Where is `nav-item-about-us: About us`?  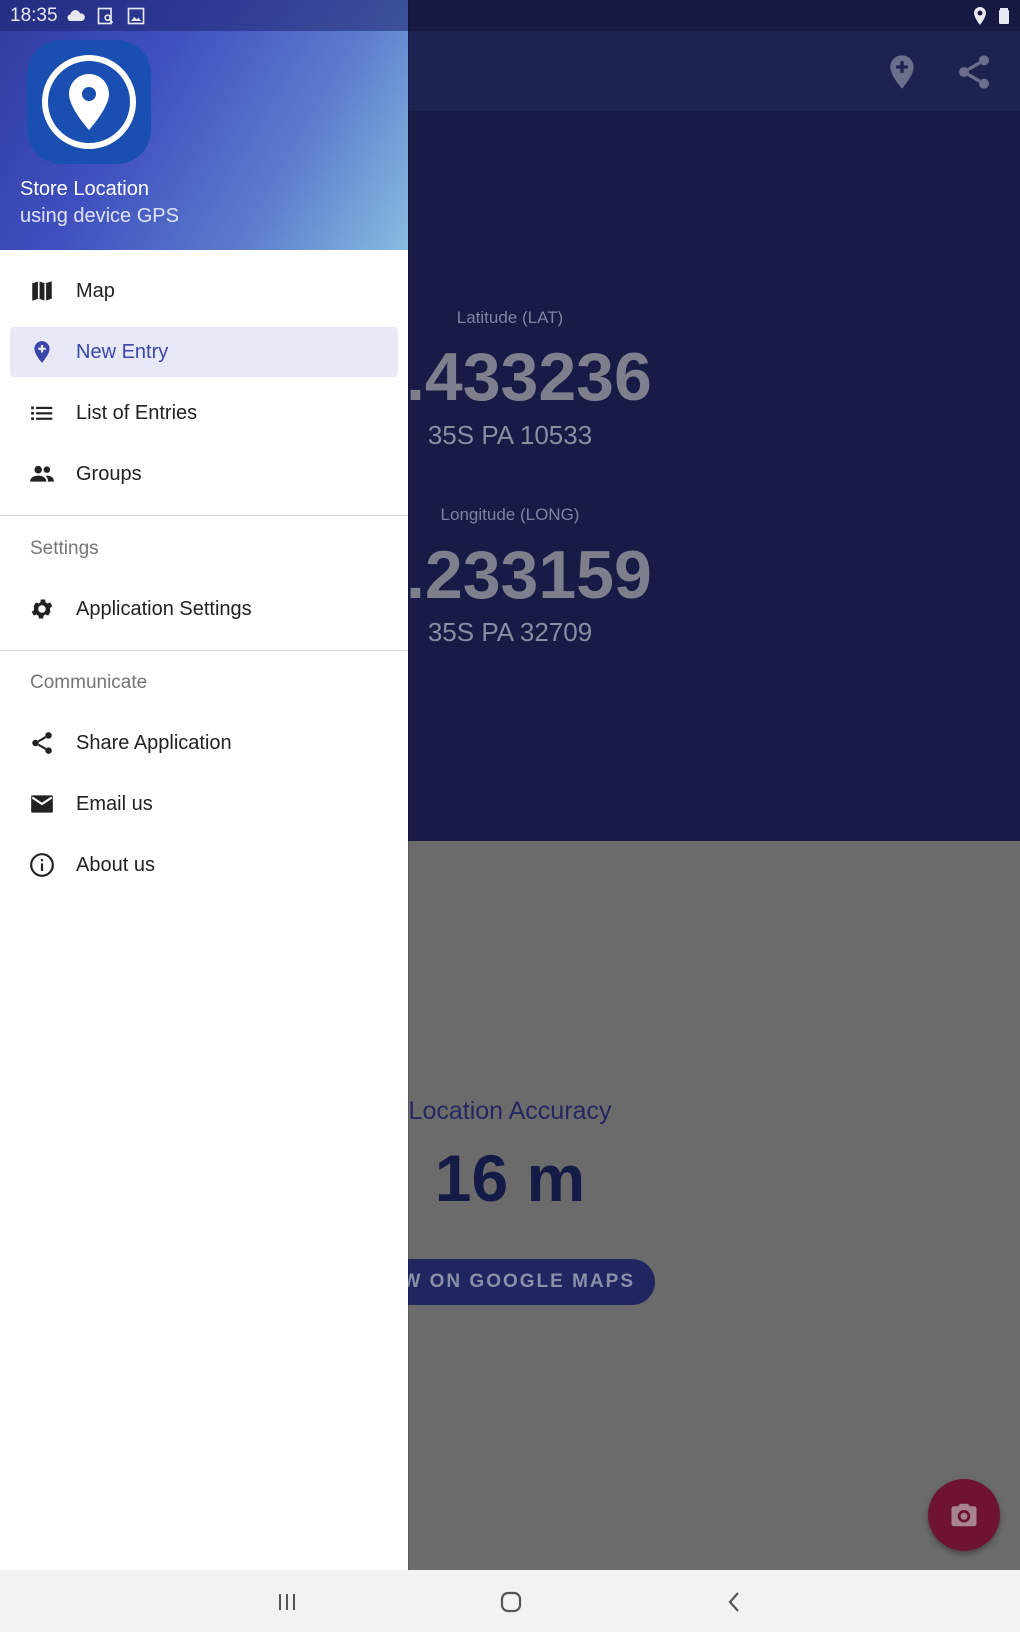 nav-item-about-us: About us is located at coordinates (204, 865).